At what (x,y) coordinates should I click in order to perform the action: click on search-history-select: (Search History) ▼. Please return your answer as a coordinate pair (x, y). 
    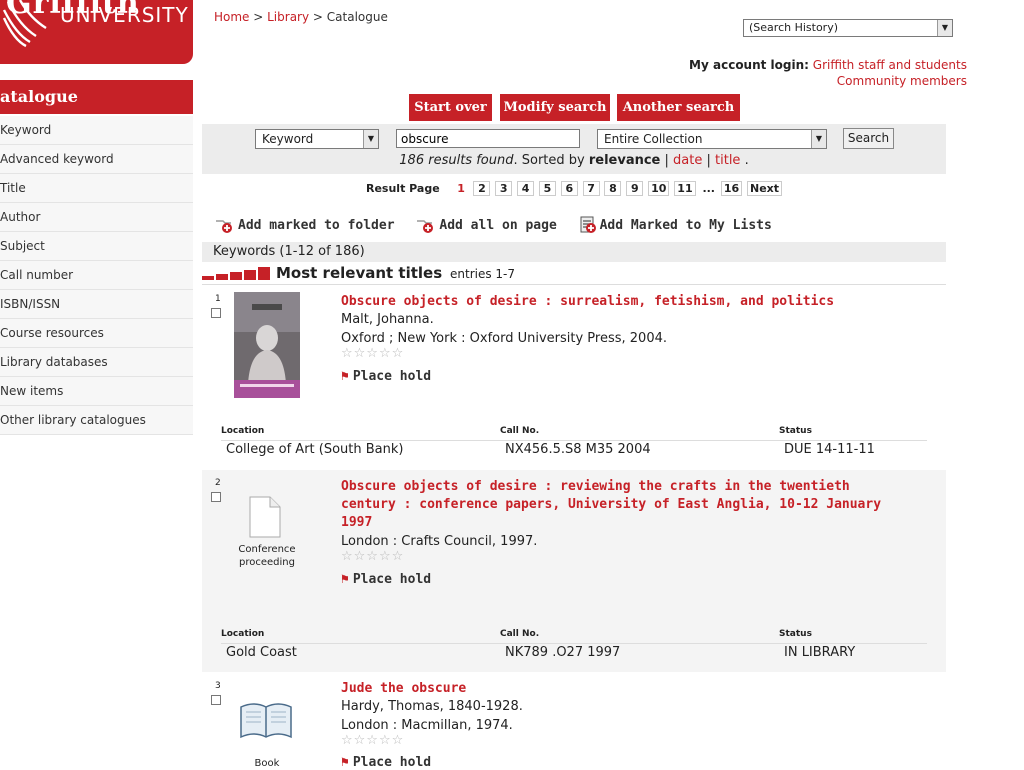
    Looking at the image, I should click on (848, 28).